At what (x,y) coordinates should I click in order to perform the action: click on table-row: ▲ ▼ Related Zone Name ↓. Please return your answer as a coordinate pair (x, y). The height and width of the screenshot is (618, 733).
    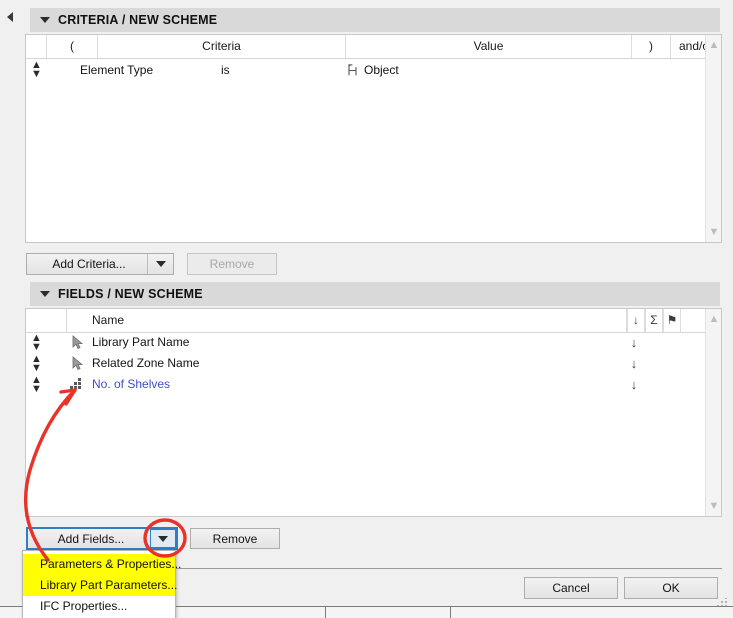
    Looking at the image, I should click on (373, 363).